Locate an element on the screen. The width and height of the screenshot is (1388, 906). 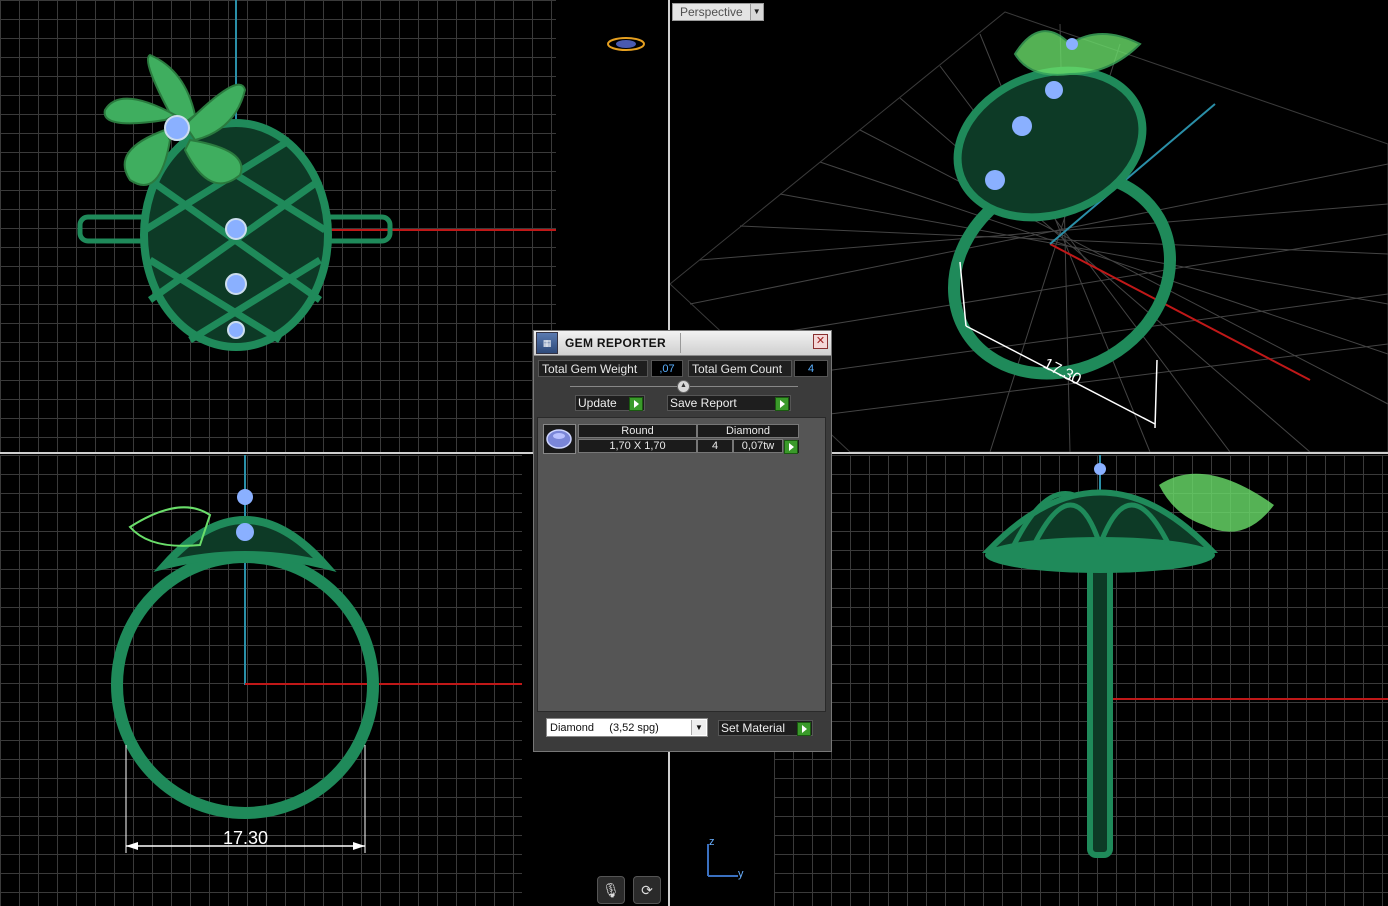
gem-size: 1,70 X 1,70 is located at coordinates (637, 446).